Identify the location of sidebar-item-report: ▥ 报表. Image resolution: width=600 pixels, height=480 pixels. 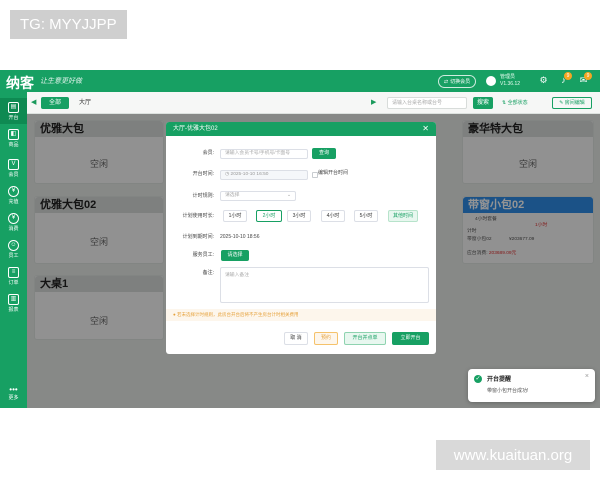
(13, 303).